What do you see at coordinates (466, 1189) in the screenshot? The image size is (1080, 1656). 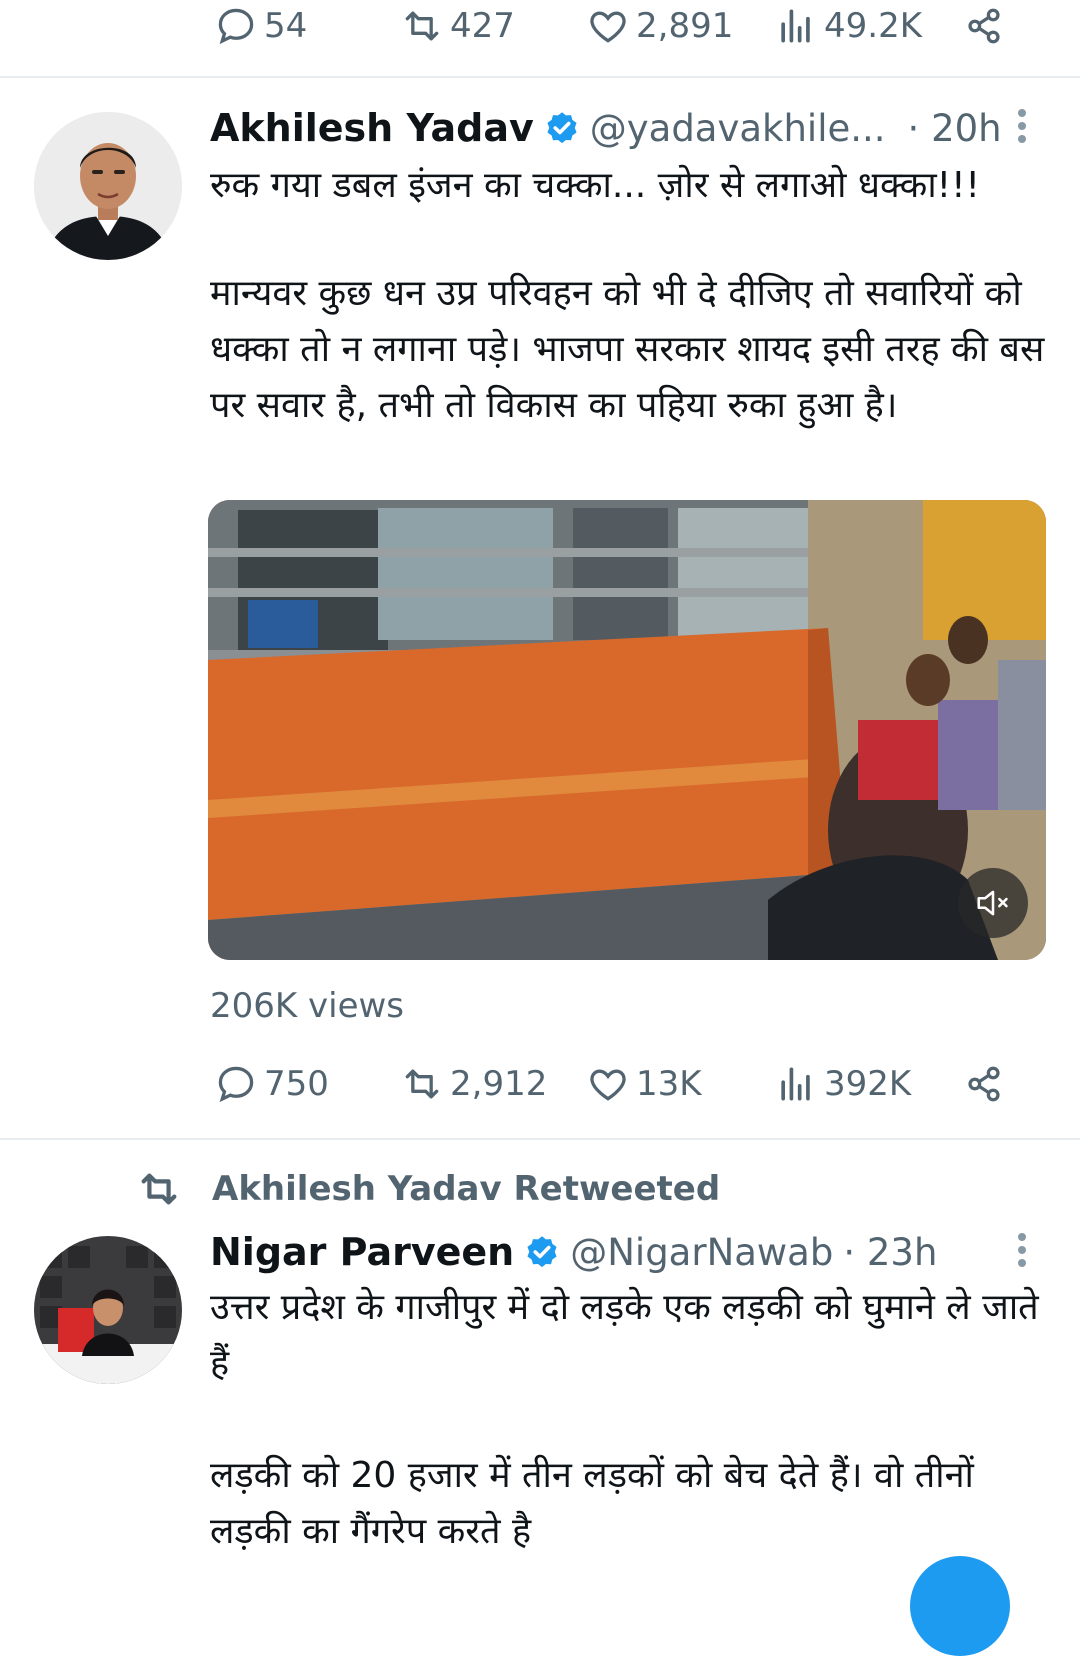 I see `retweet-label: Akhilesh Yadav Retweeted` at bounding box center [466, 1189].